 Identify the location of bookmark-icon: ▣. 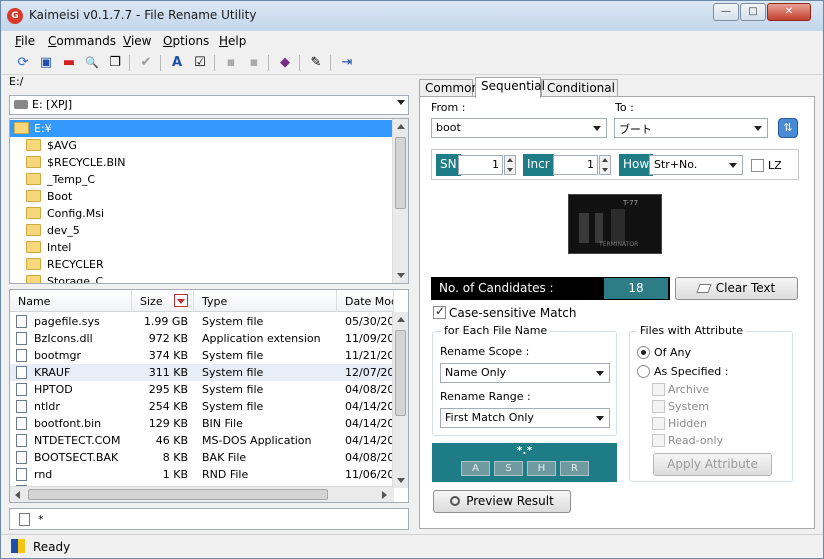
(46, 63).